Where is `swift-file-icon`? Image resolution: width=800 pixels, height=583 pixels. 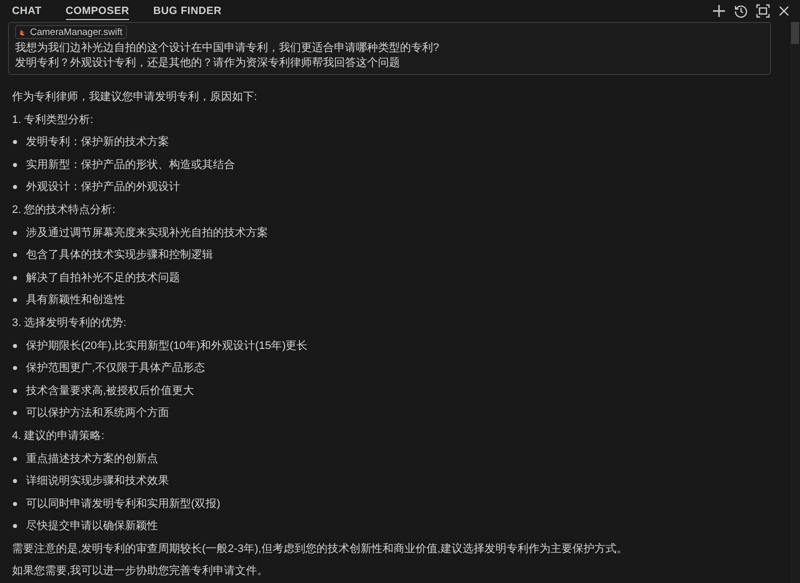 swift-file-icon is located at coordinates (23, 32).